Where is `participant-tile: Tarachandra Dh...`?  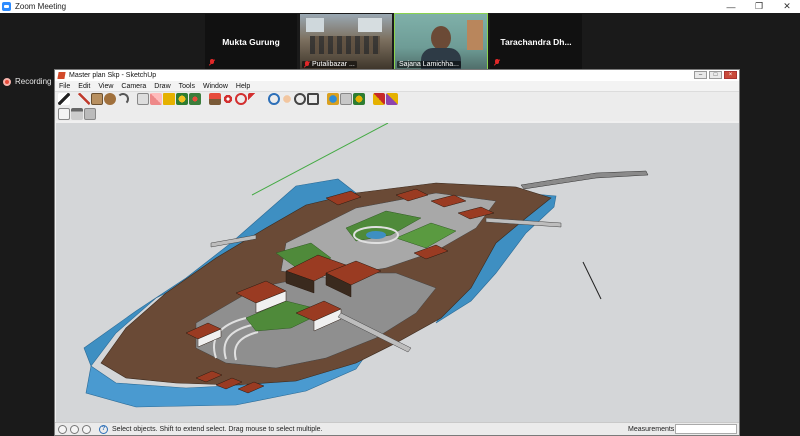 participant-tile: Tarachandra Dh... is located at coordinates (536, 42).